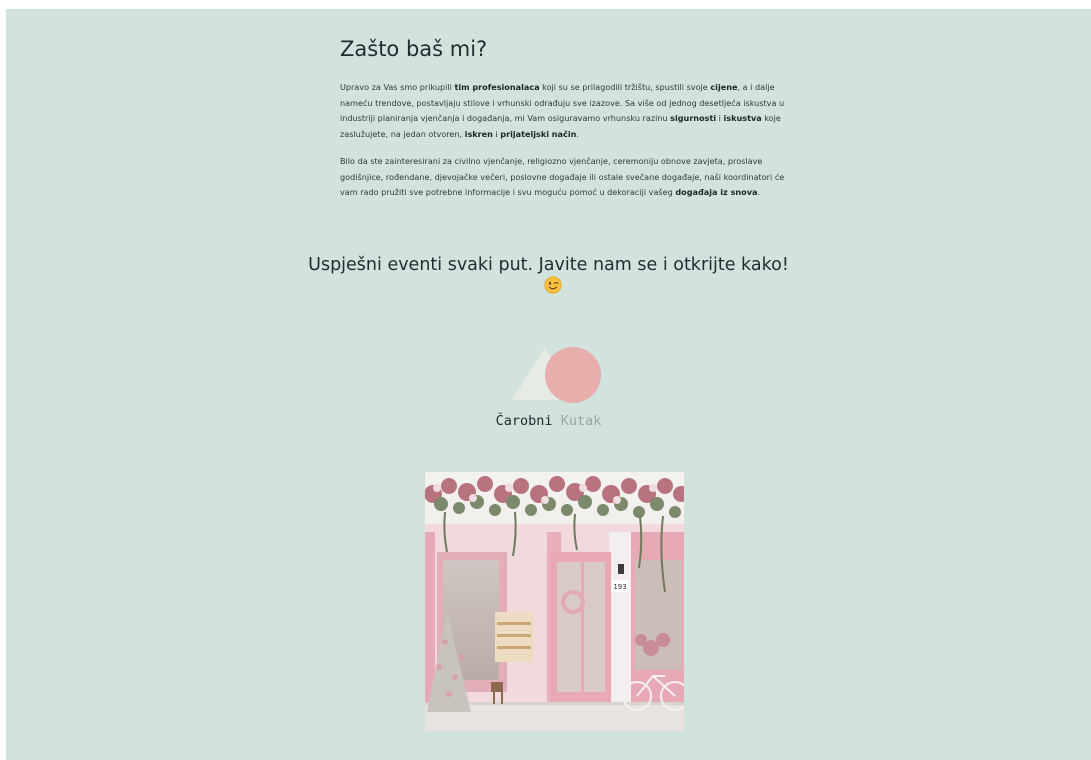 The image size is (1091, 760). Describe the element at coordinates (724, 87) in the screenshot. I see `emphasis-text: cijene` at that location.